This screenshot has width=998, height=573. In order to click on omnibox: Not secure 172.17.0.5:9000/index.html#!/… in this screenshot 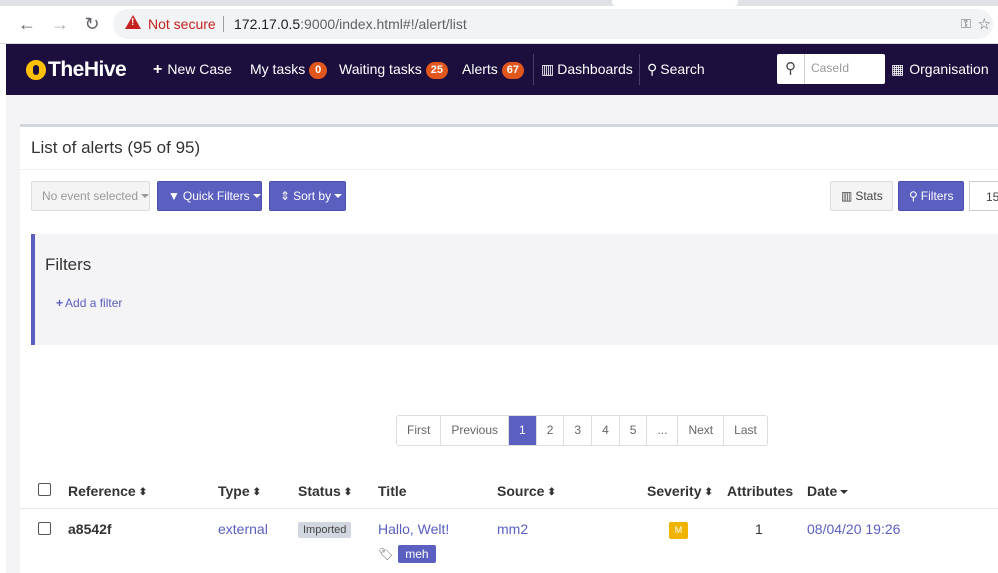, I will do `click(553, 24)`.